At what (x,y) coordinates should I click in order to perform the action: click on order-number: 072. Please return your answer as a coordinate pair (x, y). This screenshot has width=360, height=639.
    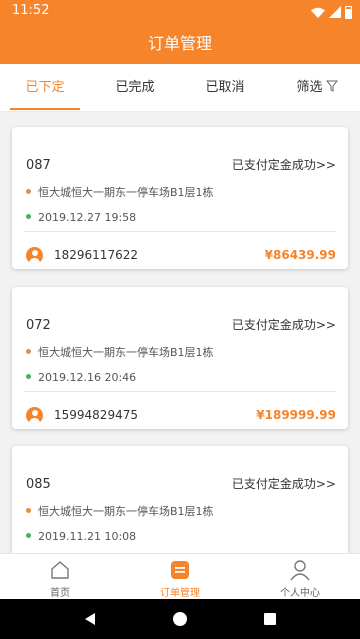
    Looking at the image, I should click on (38, 325).